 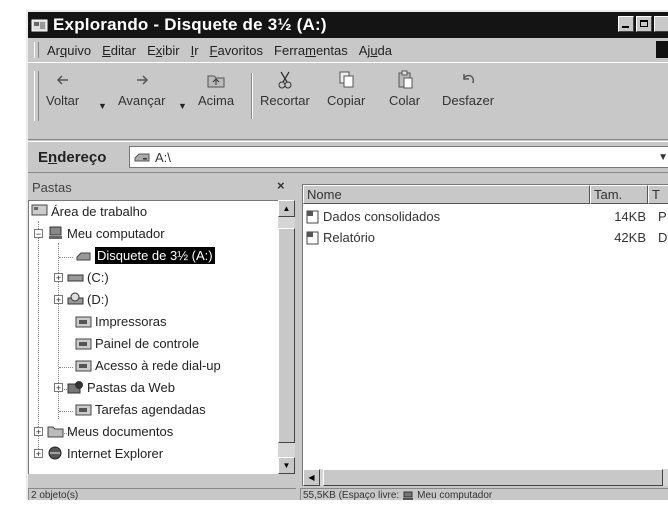 I want to click on dialup-network-icon, so click(x=83, y=366).